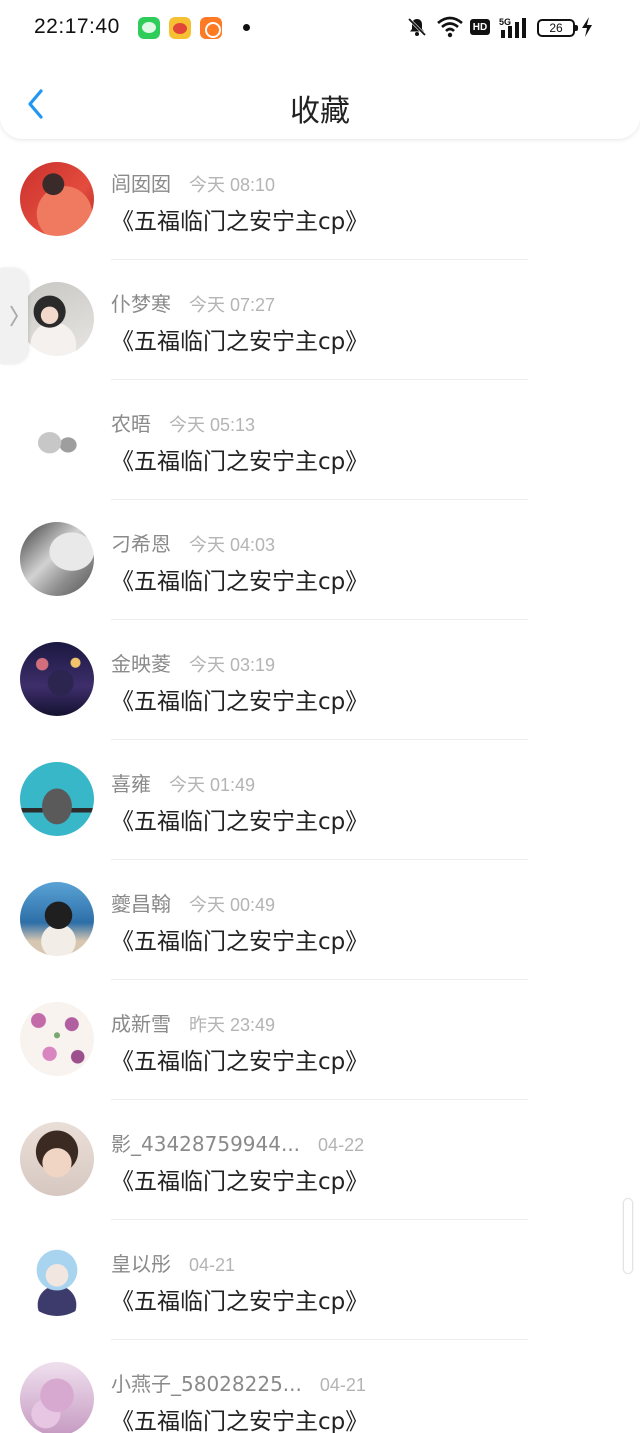 Image resolution: width=640 pixels, height=1433 pixels. Describe the element at coordinates (180, 28) in the screenshot. I see `weibo-icon` at that location.